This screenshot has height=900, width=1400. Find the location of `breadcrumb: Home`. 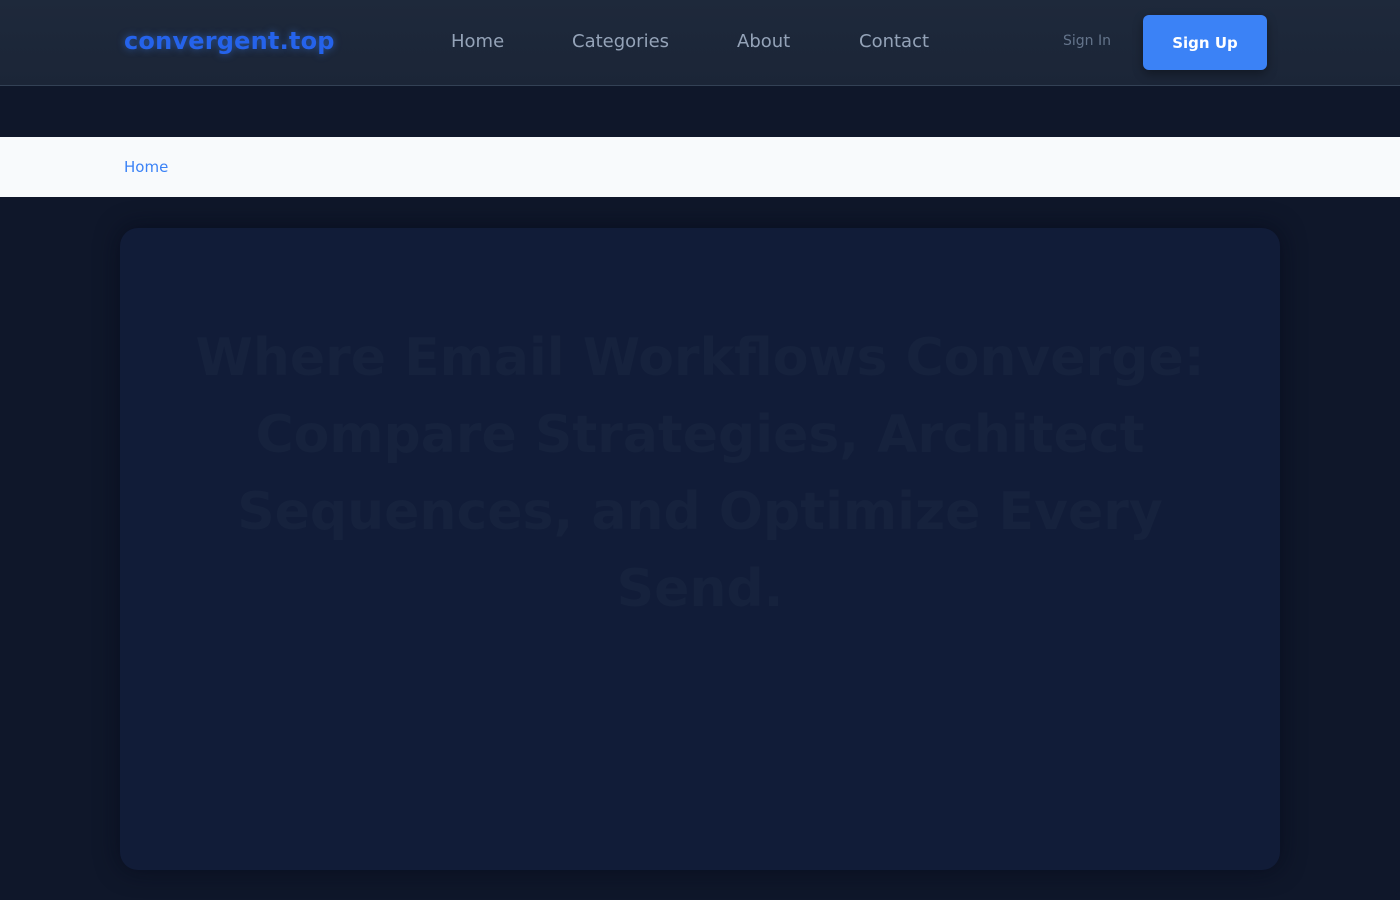

breadcrumb: Home is located at coordinates (700, 167).